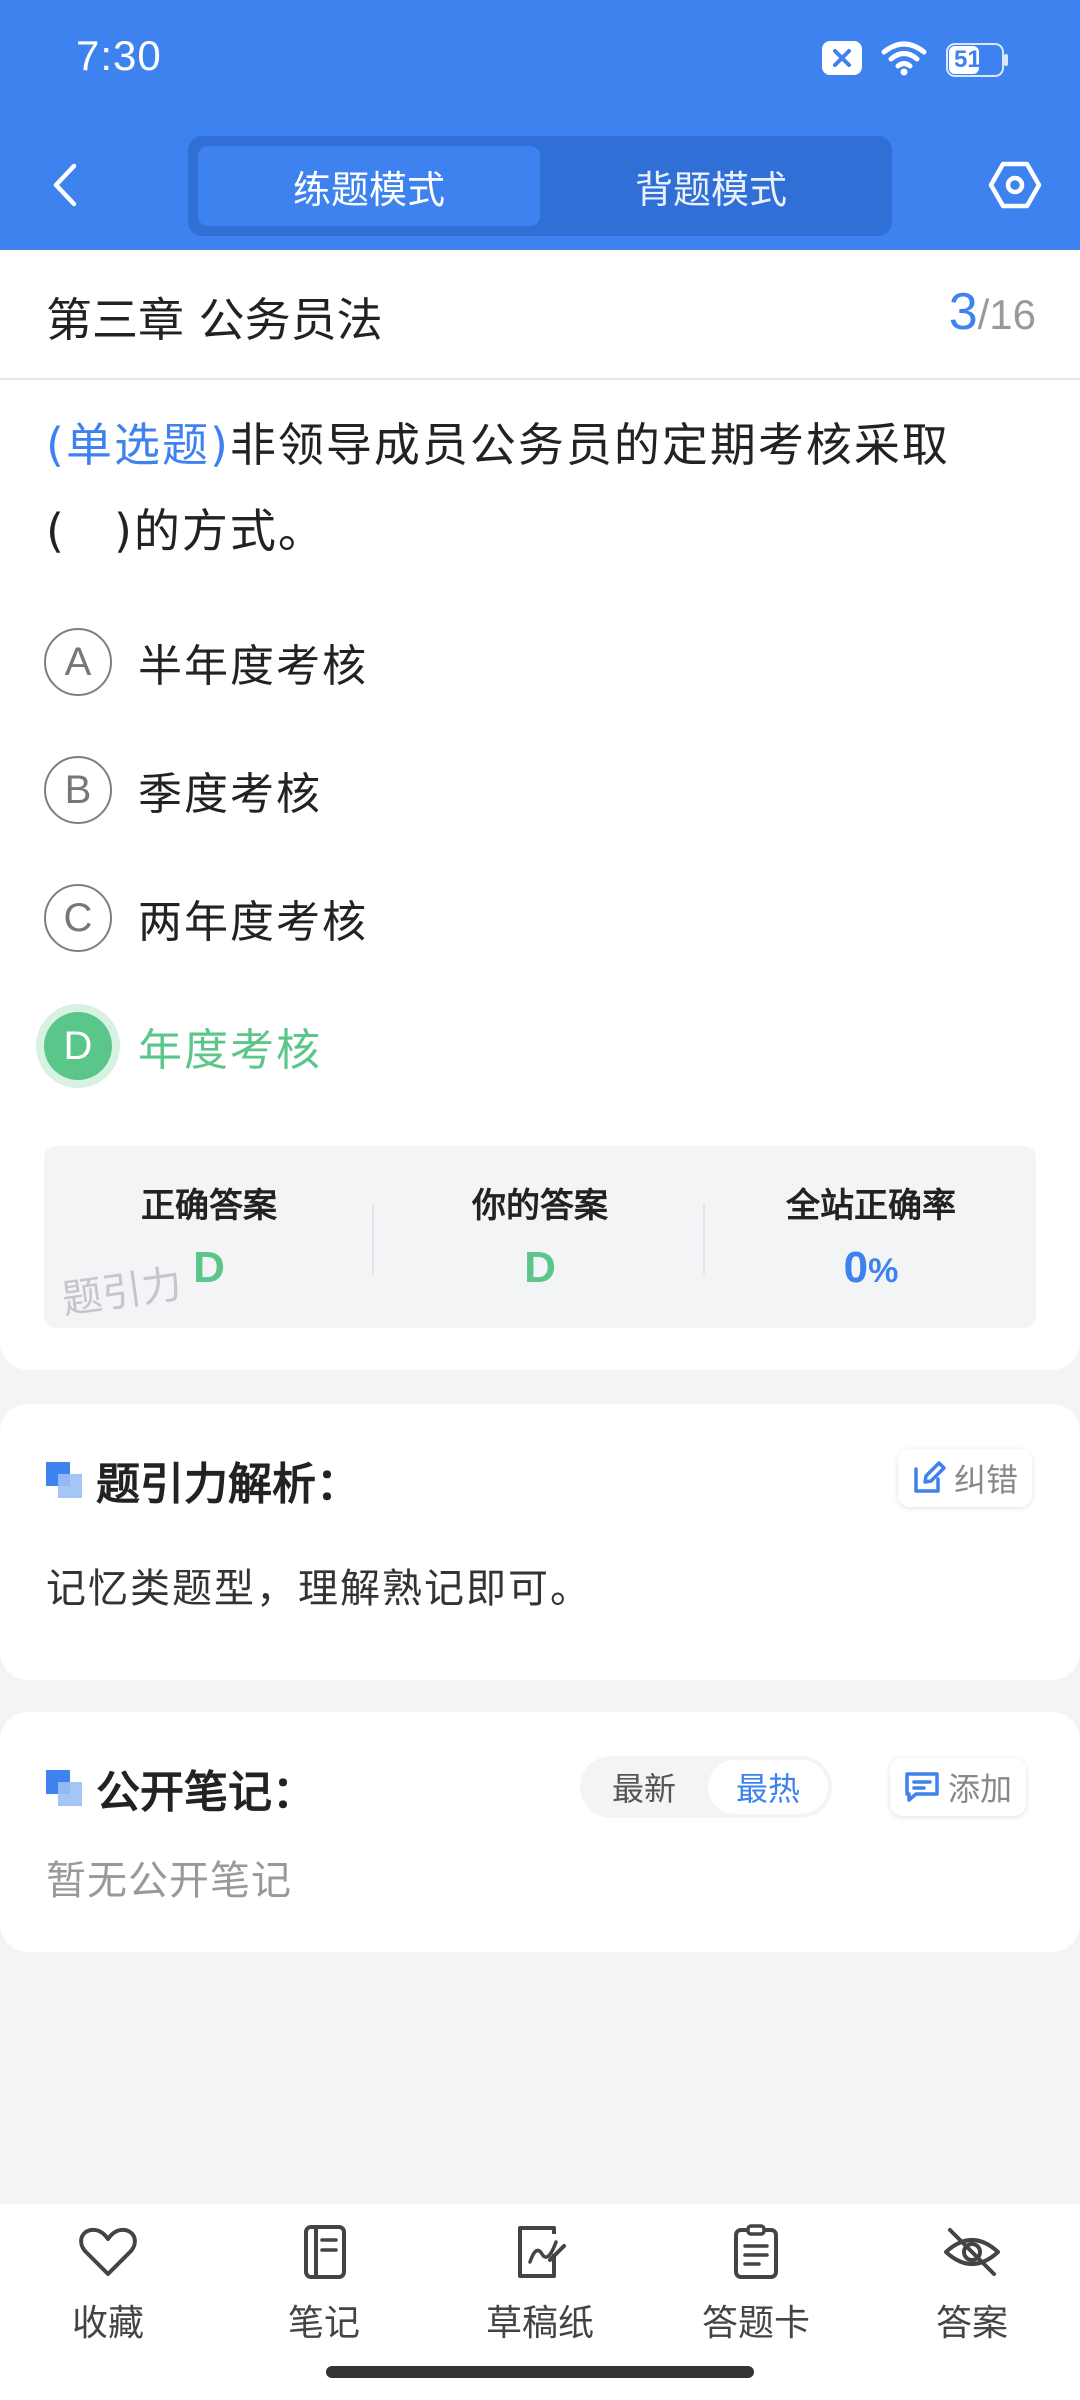 This screenshot has height=2400, width=1080. What do you see at coordinates (78, 918) in the screenshot?
I see `option-letter: C` at bounding box center [78, 918].